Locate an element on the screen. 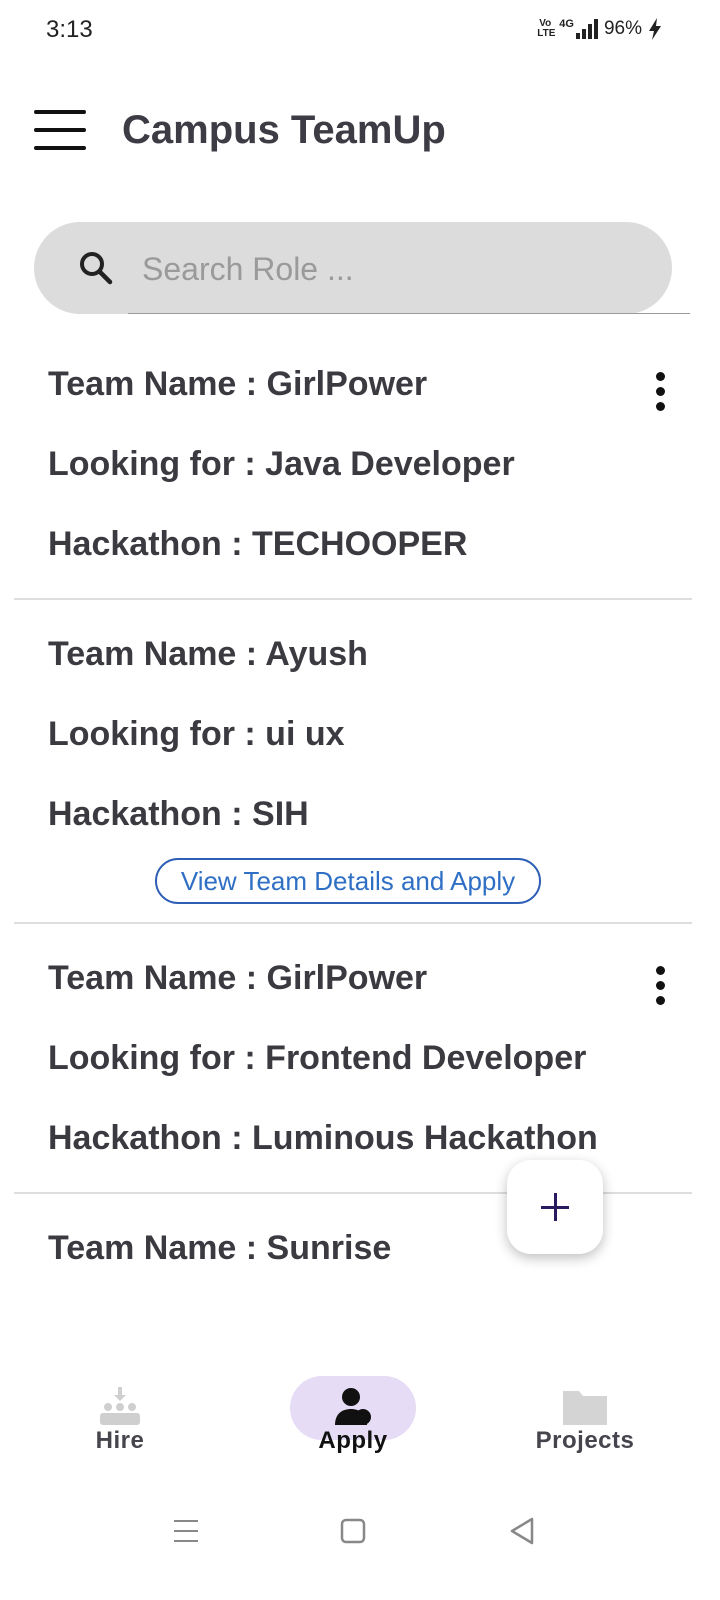  recents-icon is located at coordinates (186, 1531).